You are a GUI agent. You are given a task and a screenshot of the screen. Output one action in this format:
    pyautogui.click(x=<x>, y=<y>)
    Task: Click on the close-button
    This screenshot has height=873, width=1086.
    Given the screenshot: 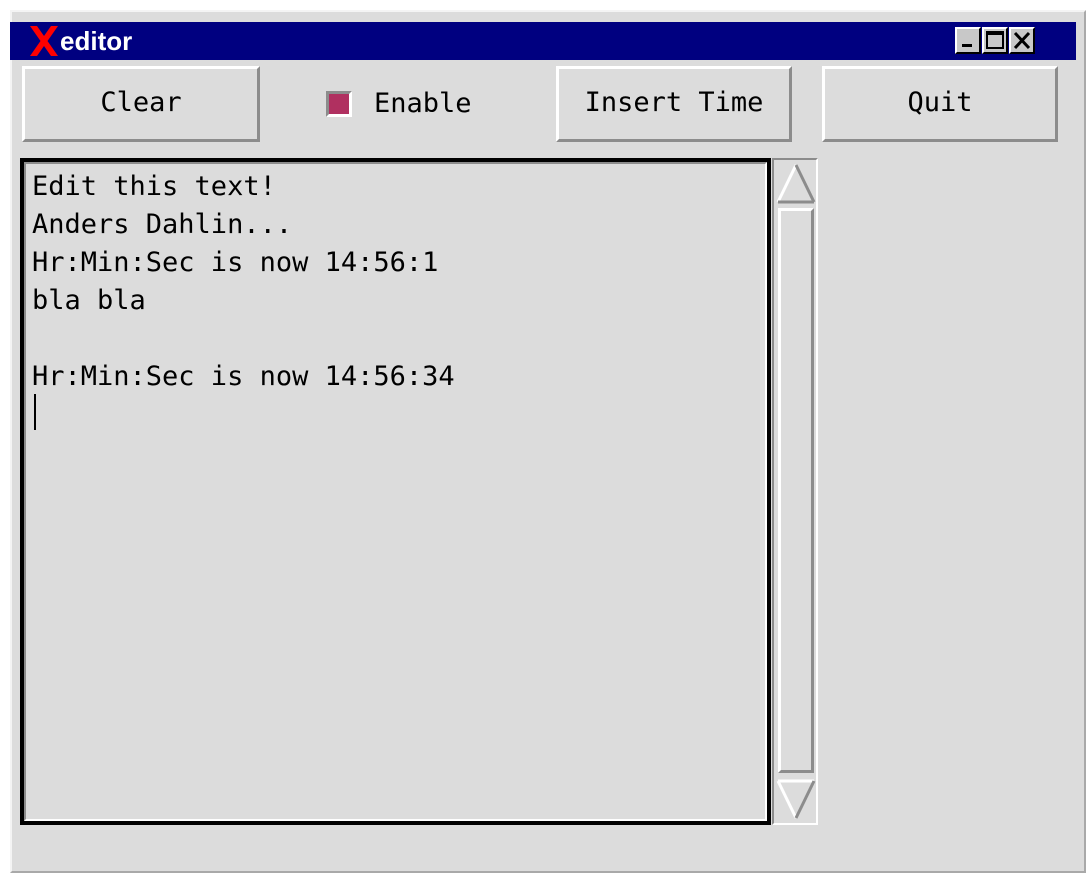 What is the action you would take?
    pyautogui.click(x=1022, y=40)
    